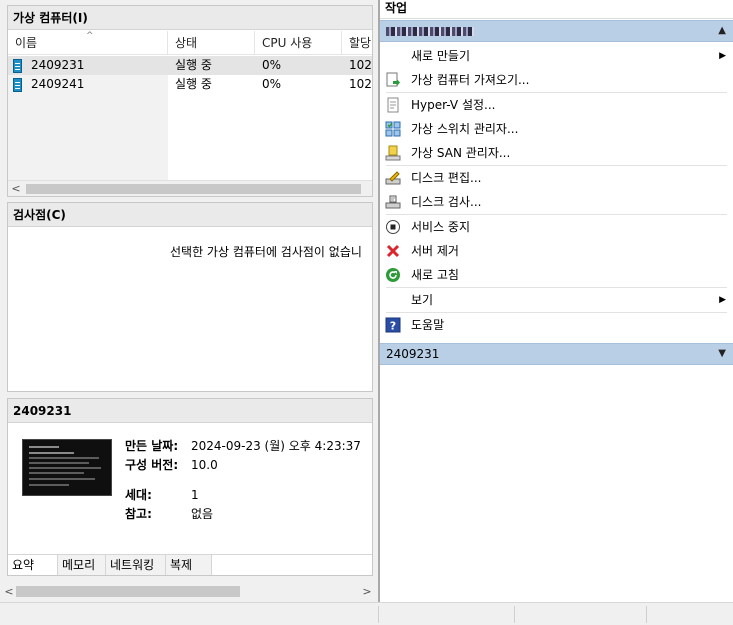 The image size is (733, 625). I want to click on vm-list-header: 이름 ^ 상태 CPU 사용 할당, so click(190, 43).